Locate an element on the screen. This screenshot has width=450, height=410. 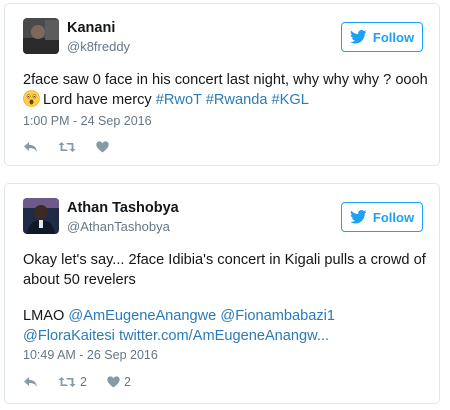
like-button: 2 is located at coordinates (119, 382).